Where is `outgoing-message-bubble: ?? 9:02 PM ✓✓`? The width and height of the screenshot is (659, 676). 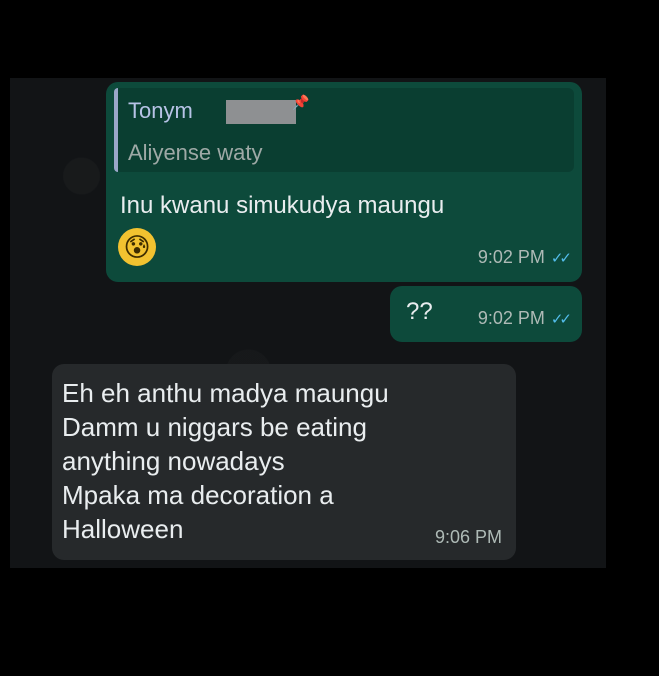 outgoing-message-bubble: ?? 9:02 PM ✓✓ is located at coordinates (486, 314).